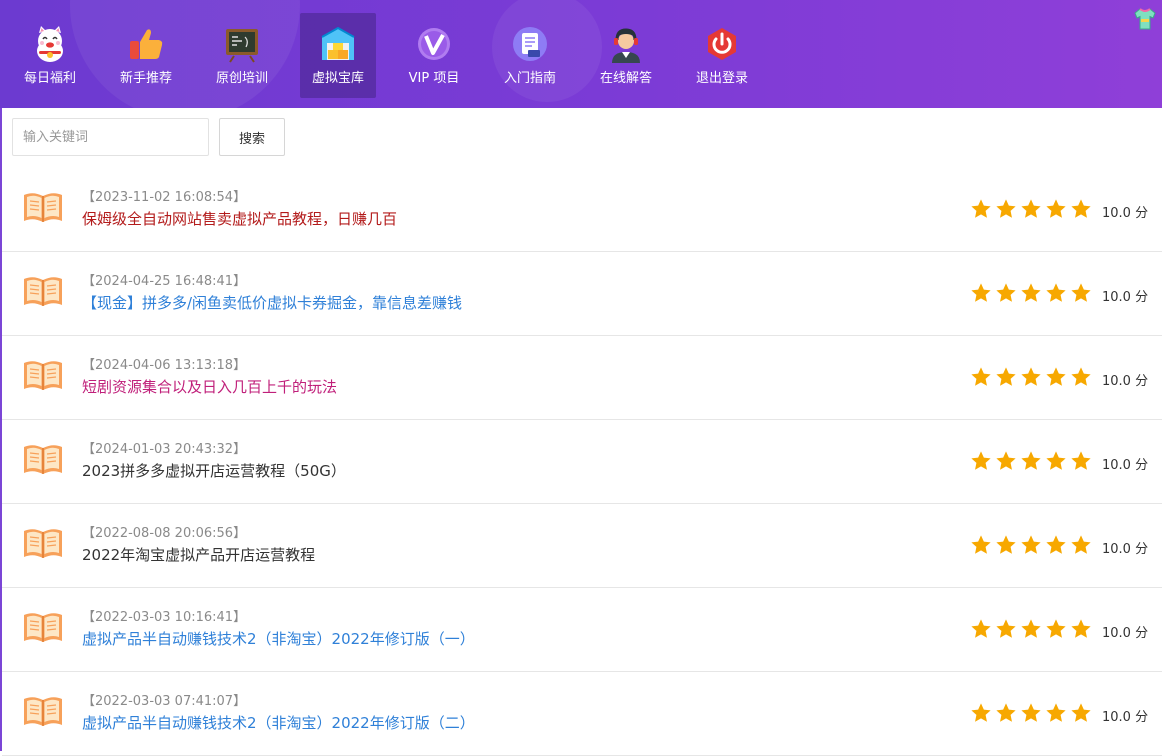 The width and height of the screenshot is (1162, 756). I want to click on item-date: 【2024-04-06 13:13:18】, so click(164, 365).